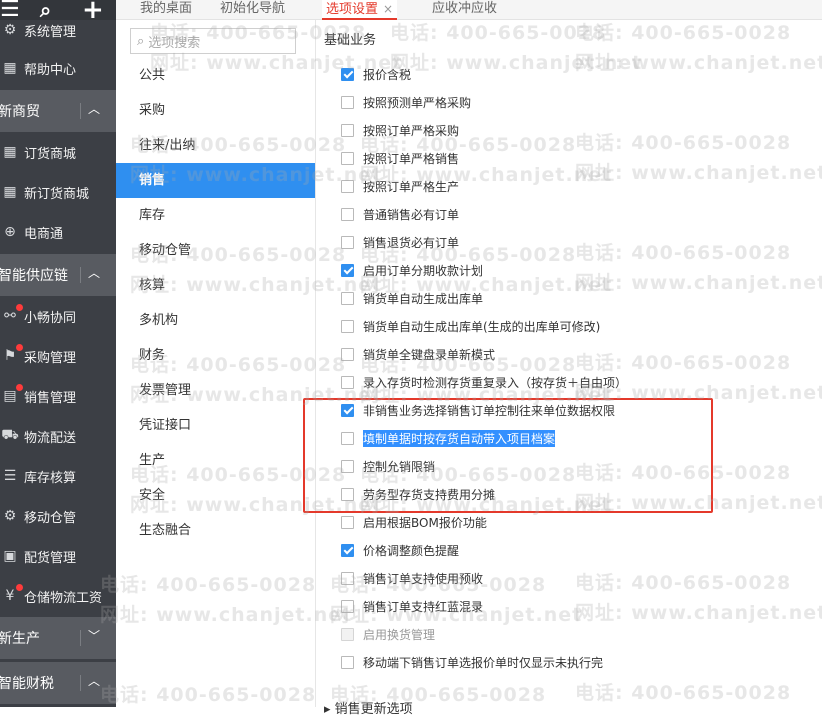  I want to click on notification-dot, so click(19, 307).